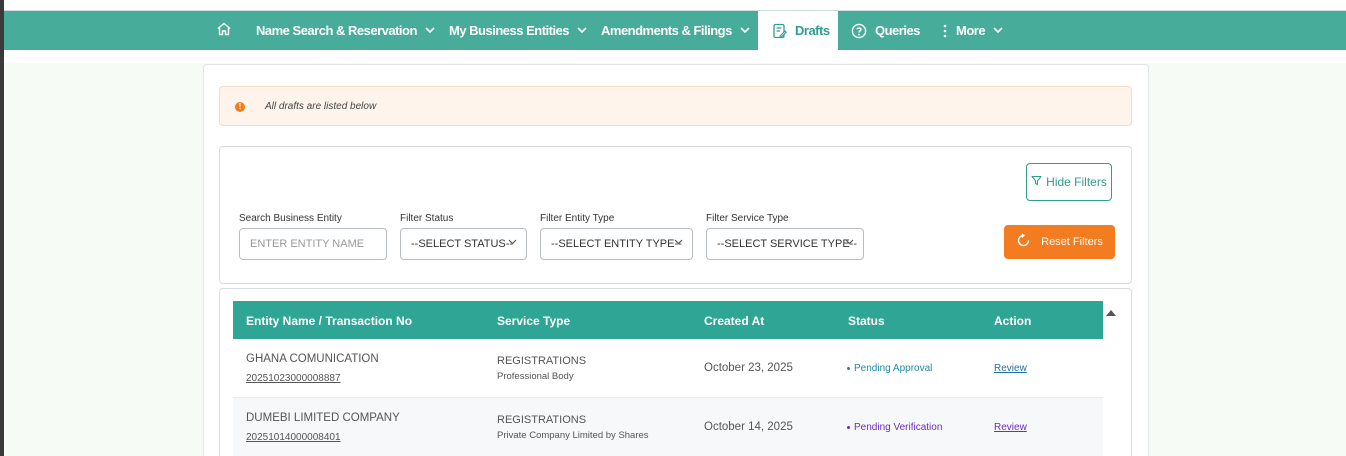  I want to click on alert-text: All drafts are listed below, so click(321, 106).